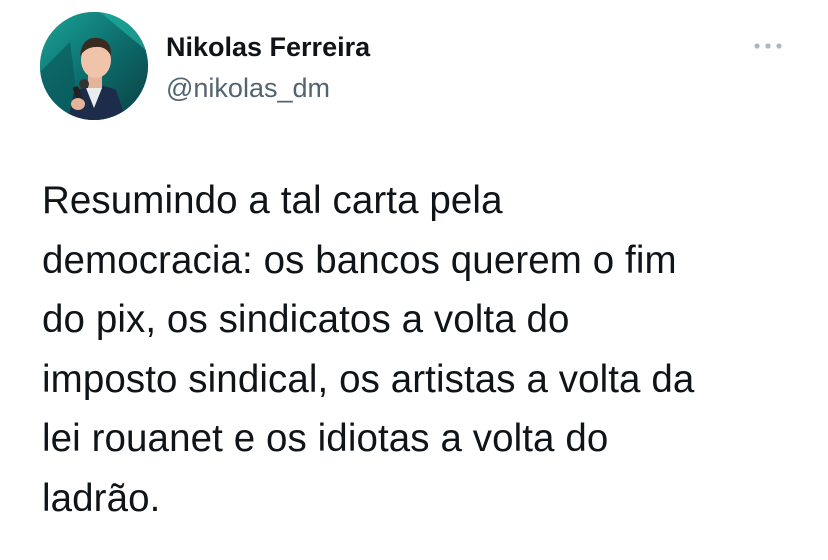 Image resolution: width=828 pixels, height=560 pixels. I want to click on profile-photo-icon, so click(94, 66).